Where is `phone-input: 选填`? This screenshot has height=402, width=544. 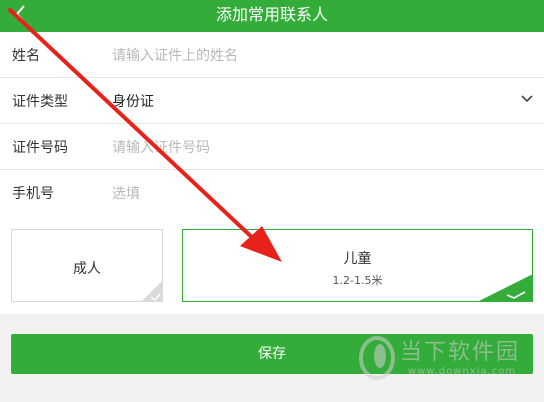 phone-input: 选填 is located at coordinates (126, 193).